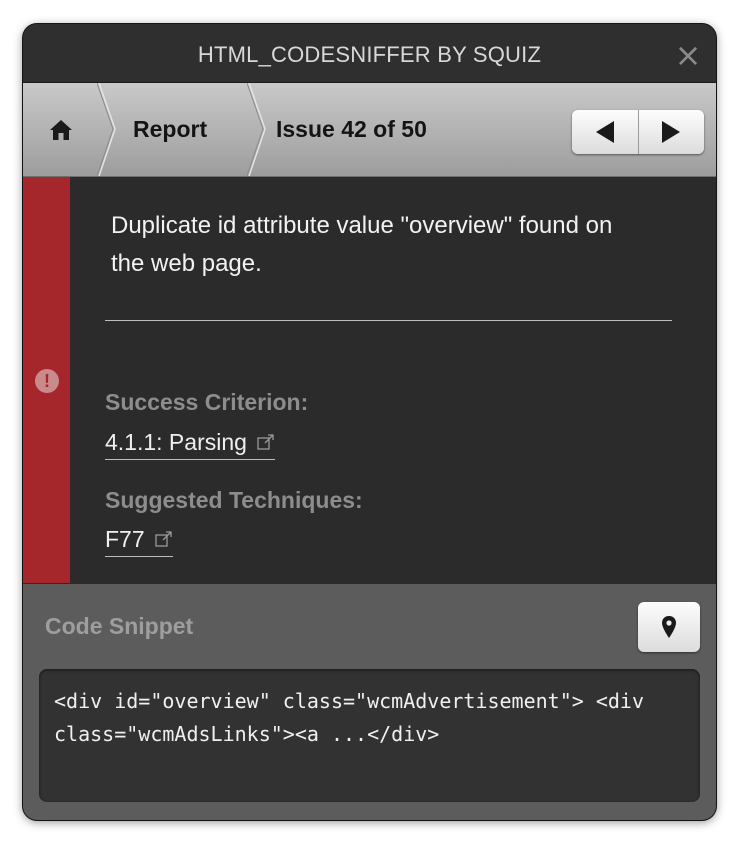 This screenshot has height=852, width=748. I want to click on triangle-left-icon, so click(604, 132).